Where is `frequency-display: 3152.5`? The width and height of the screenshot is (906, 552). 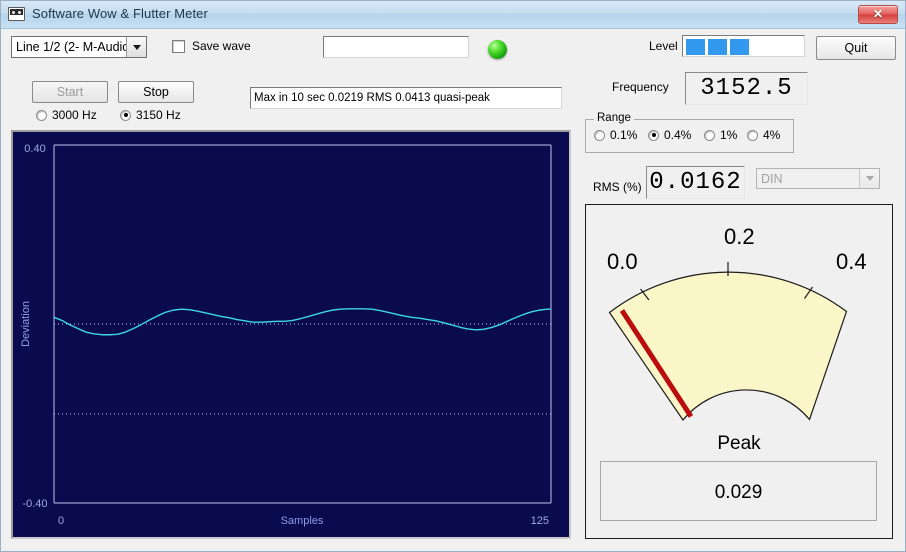 frequency-display: 3152.5 is located at coordinates (746, 88).